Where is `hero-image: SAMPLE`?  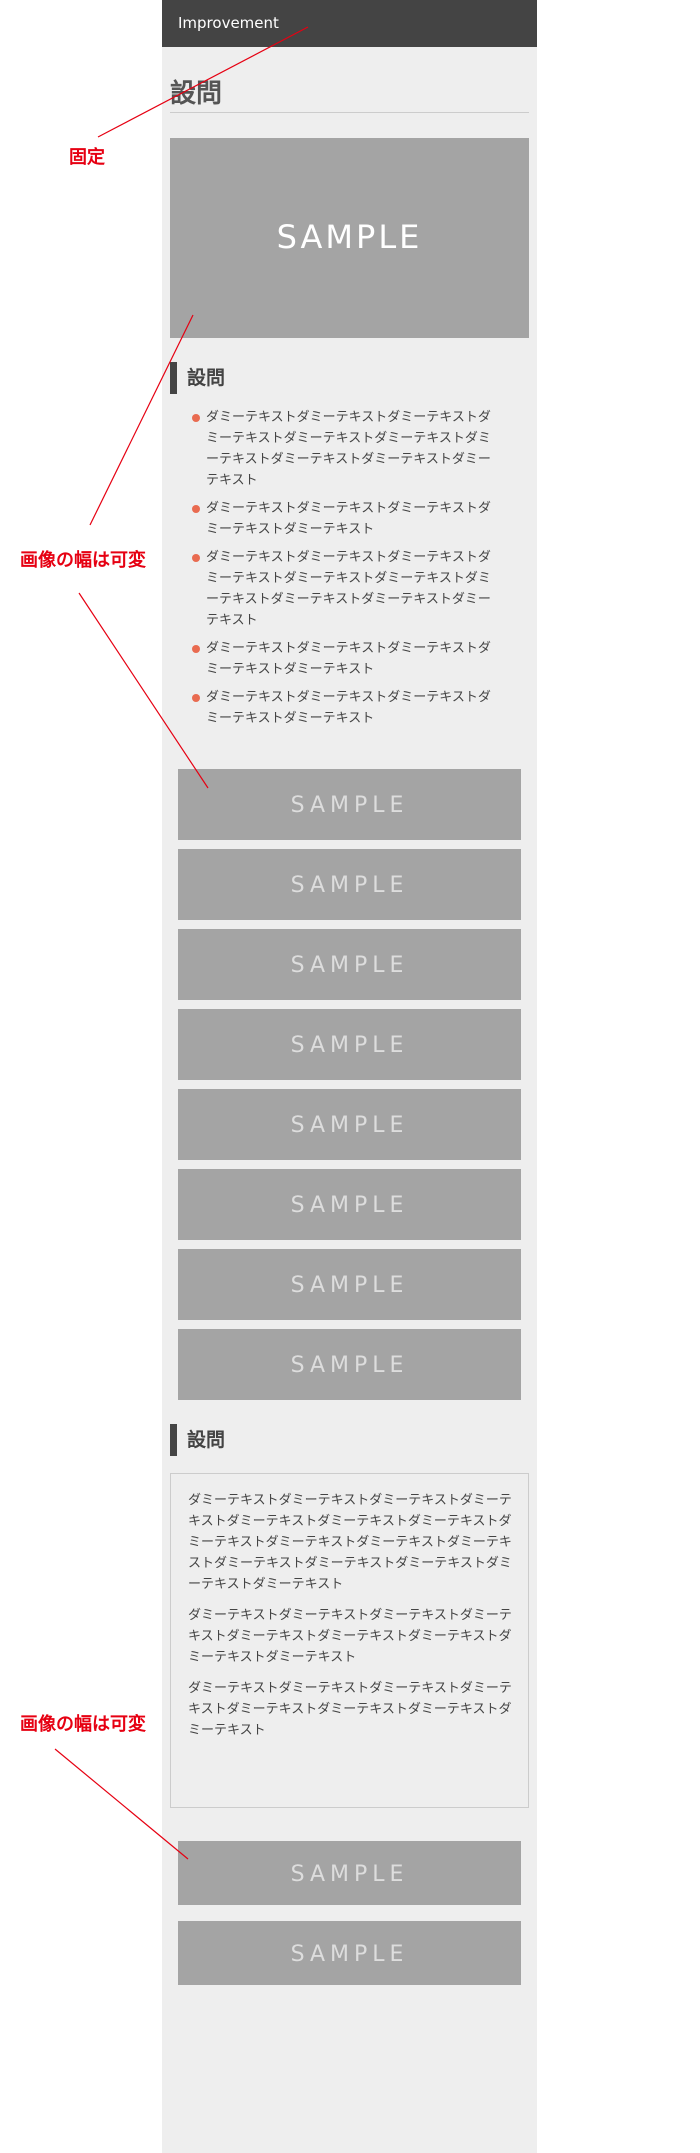 hero-image: SAMPLE is located at coordinates (349, 238).